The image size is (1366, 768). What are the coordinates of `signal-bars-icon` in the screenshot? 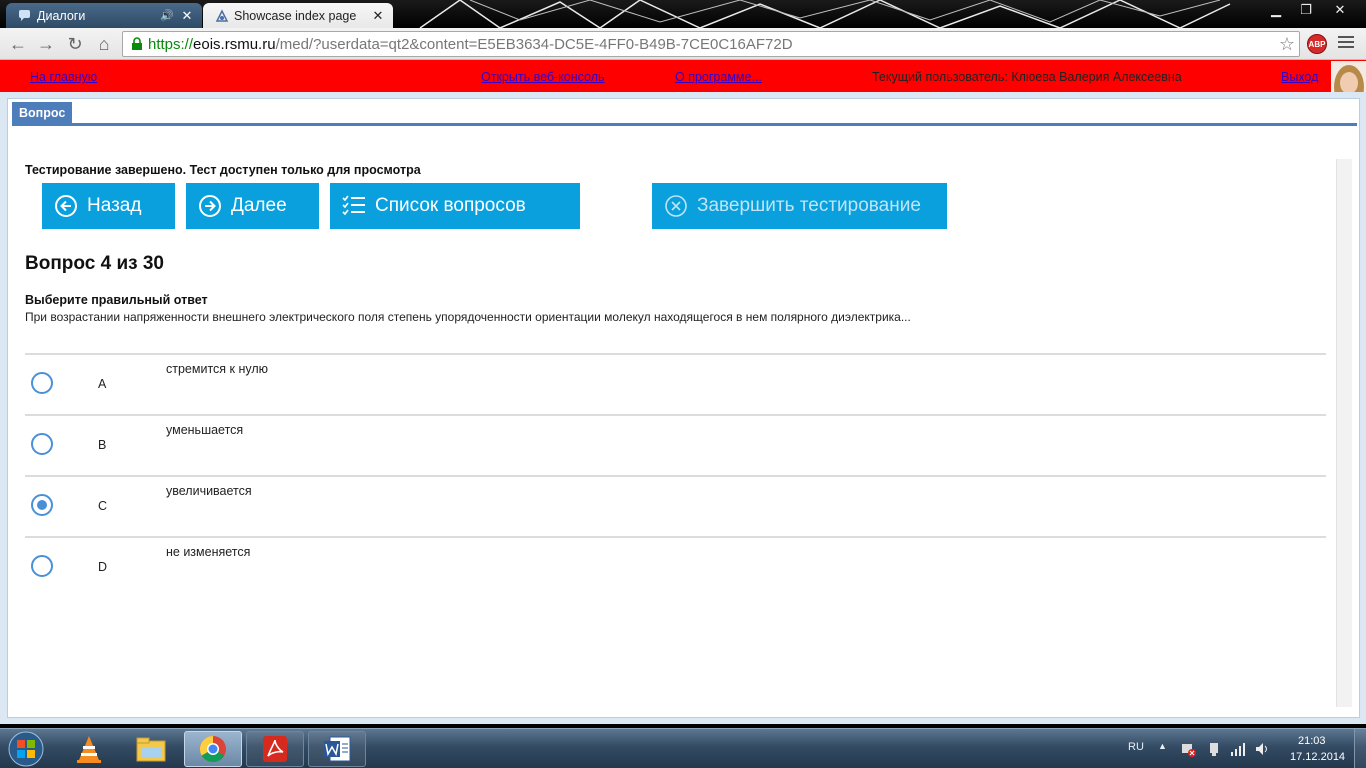 It's located at (1238, 749).